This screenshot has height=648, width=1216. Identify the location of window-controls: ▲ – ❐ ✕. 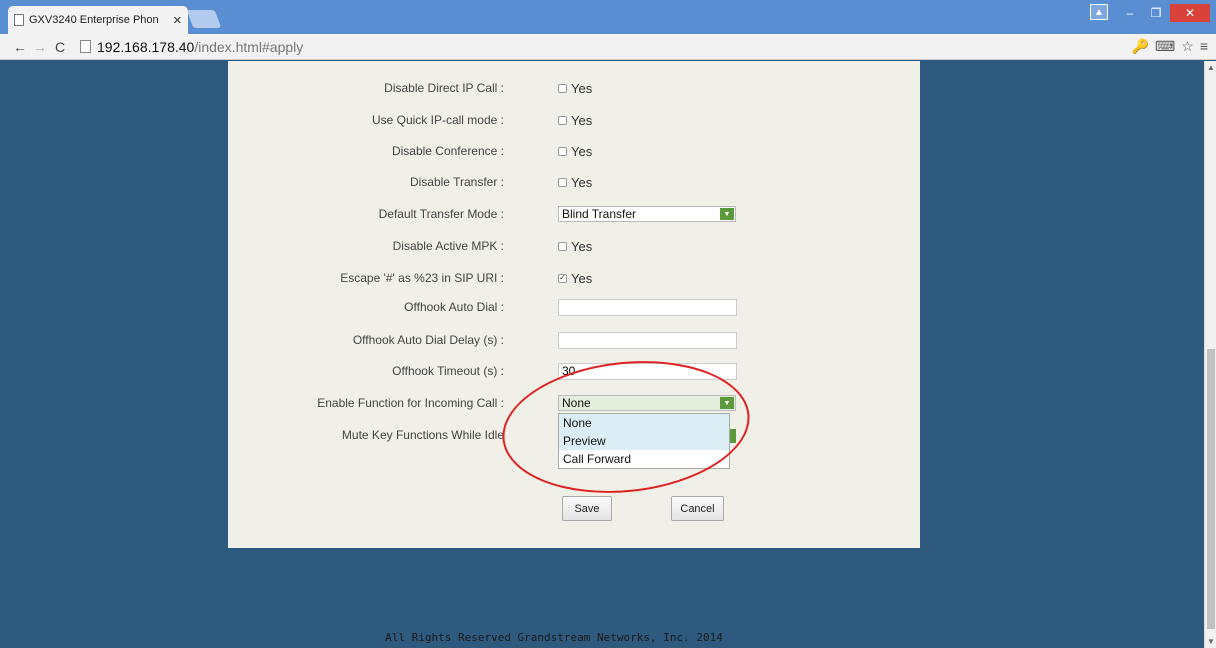
(1150, 13).